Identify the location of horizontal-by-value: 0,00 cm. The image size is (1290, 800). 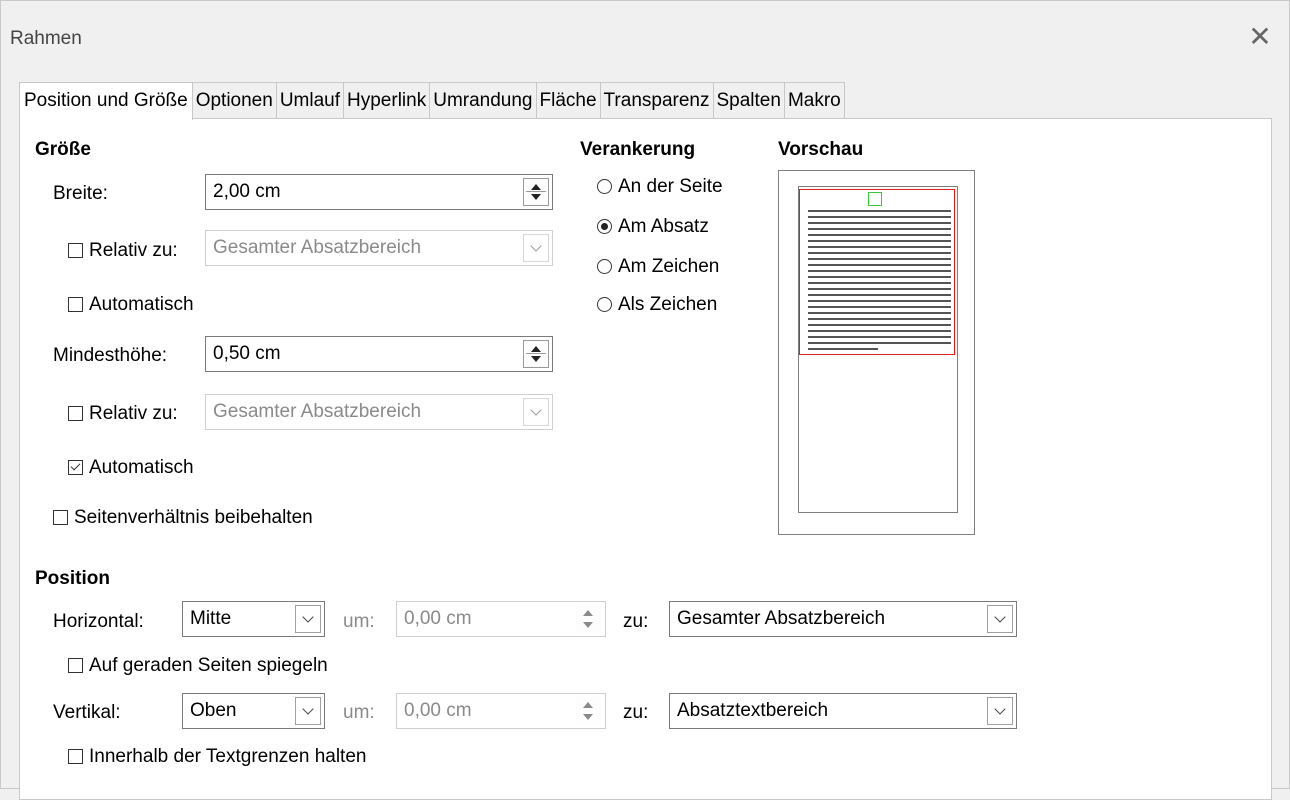
(438, 618).